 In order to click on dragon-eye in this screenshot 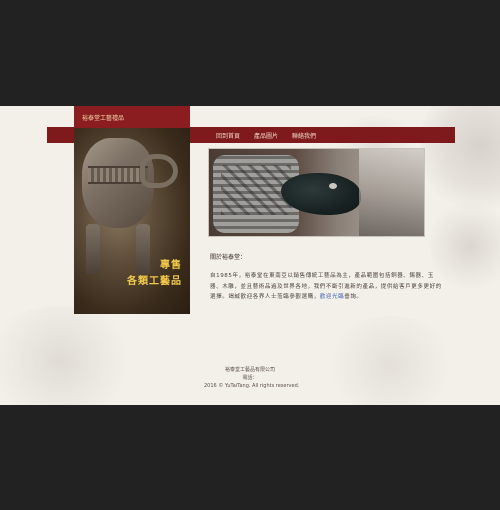, I will do `click(333, 186)`.